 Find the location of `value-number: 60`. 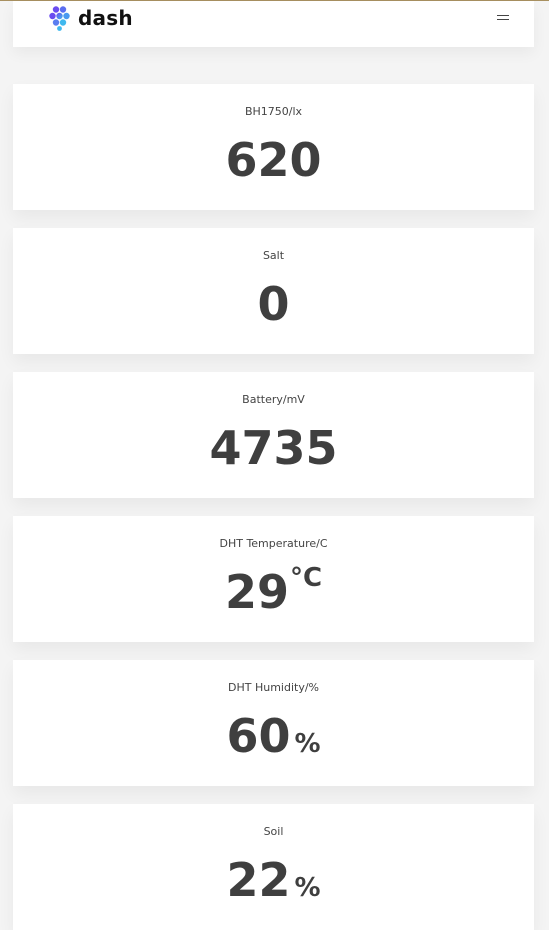

value-number: 60 is located at coordinates (258, 736).